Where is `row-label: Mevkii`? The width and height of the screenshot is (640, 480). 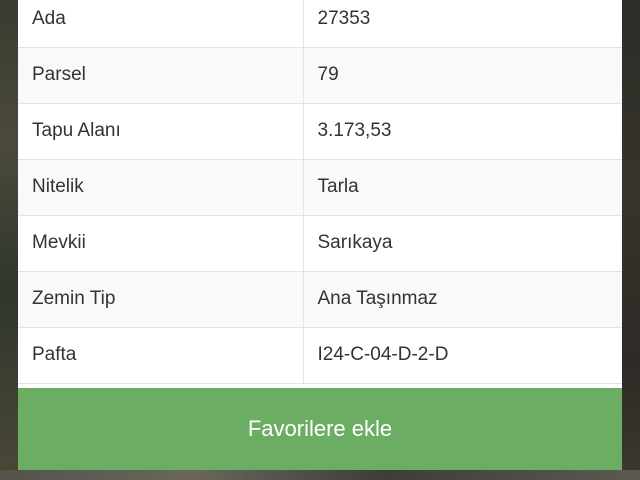 row-label: Mevkii is located at coordinates (161, 243).